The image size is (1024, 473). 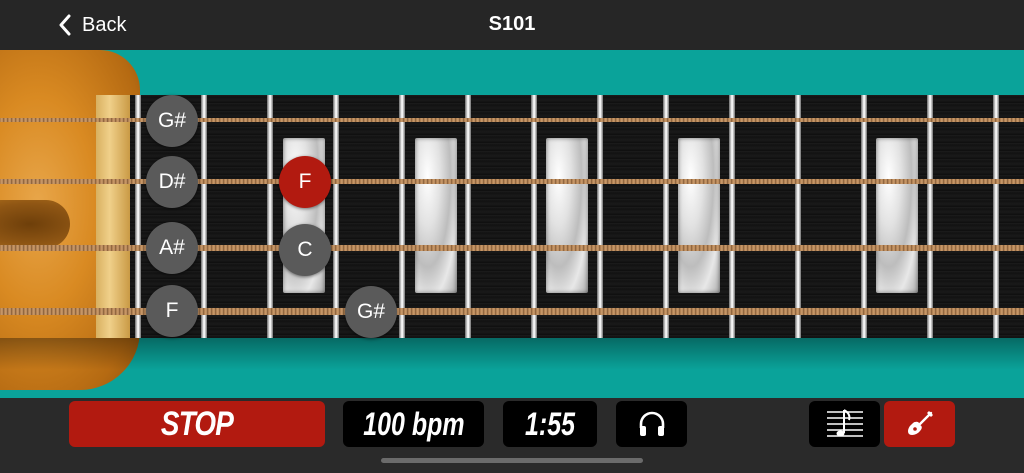 I want to click on audio-button, so click(x=651, y=424).